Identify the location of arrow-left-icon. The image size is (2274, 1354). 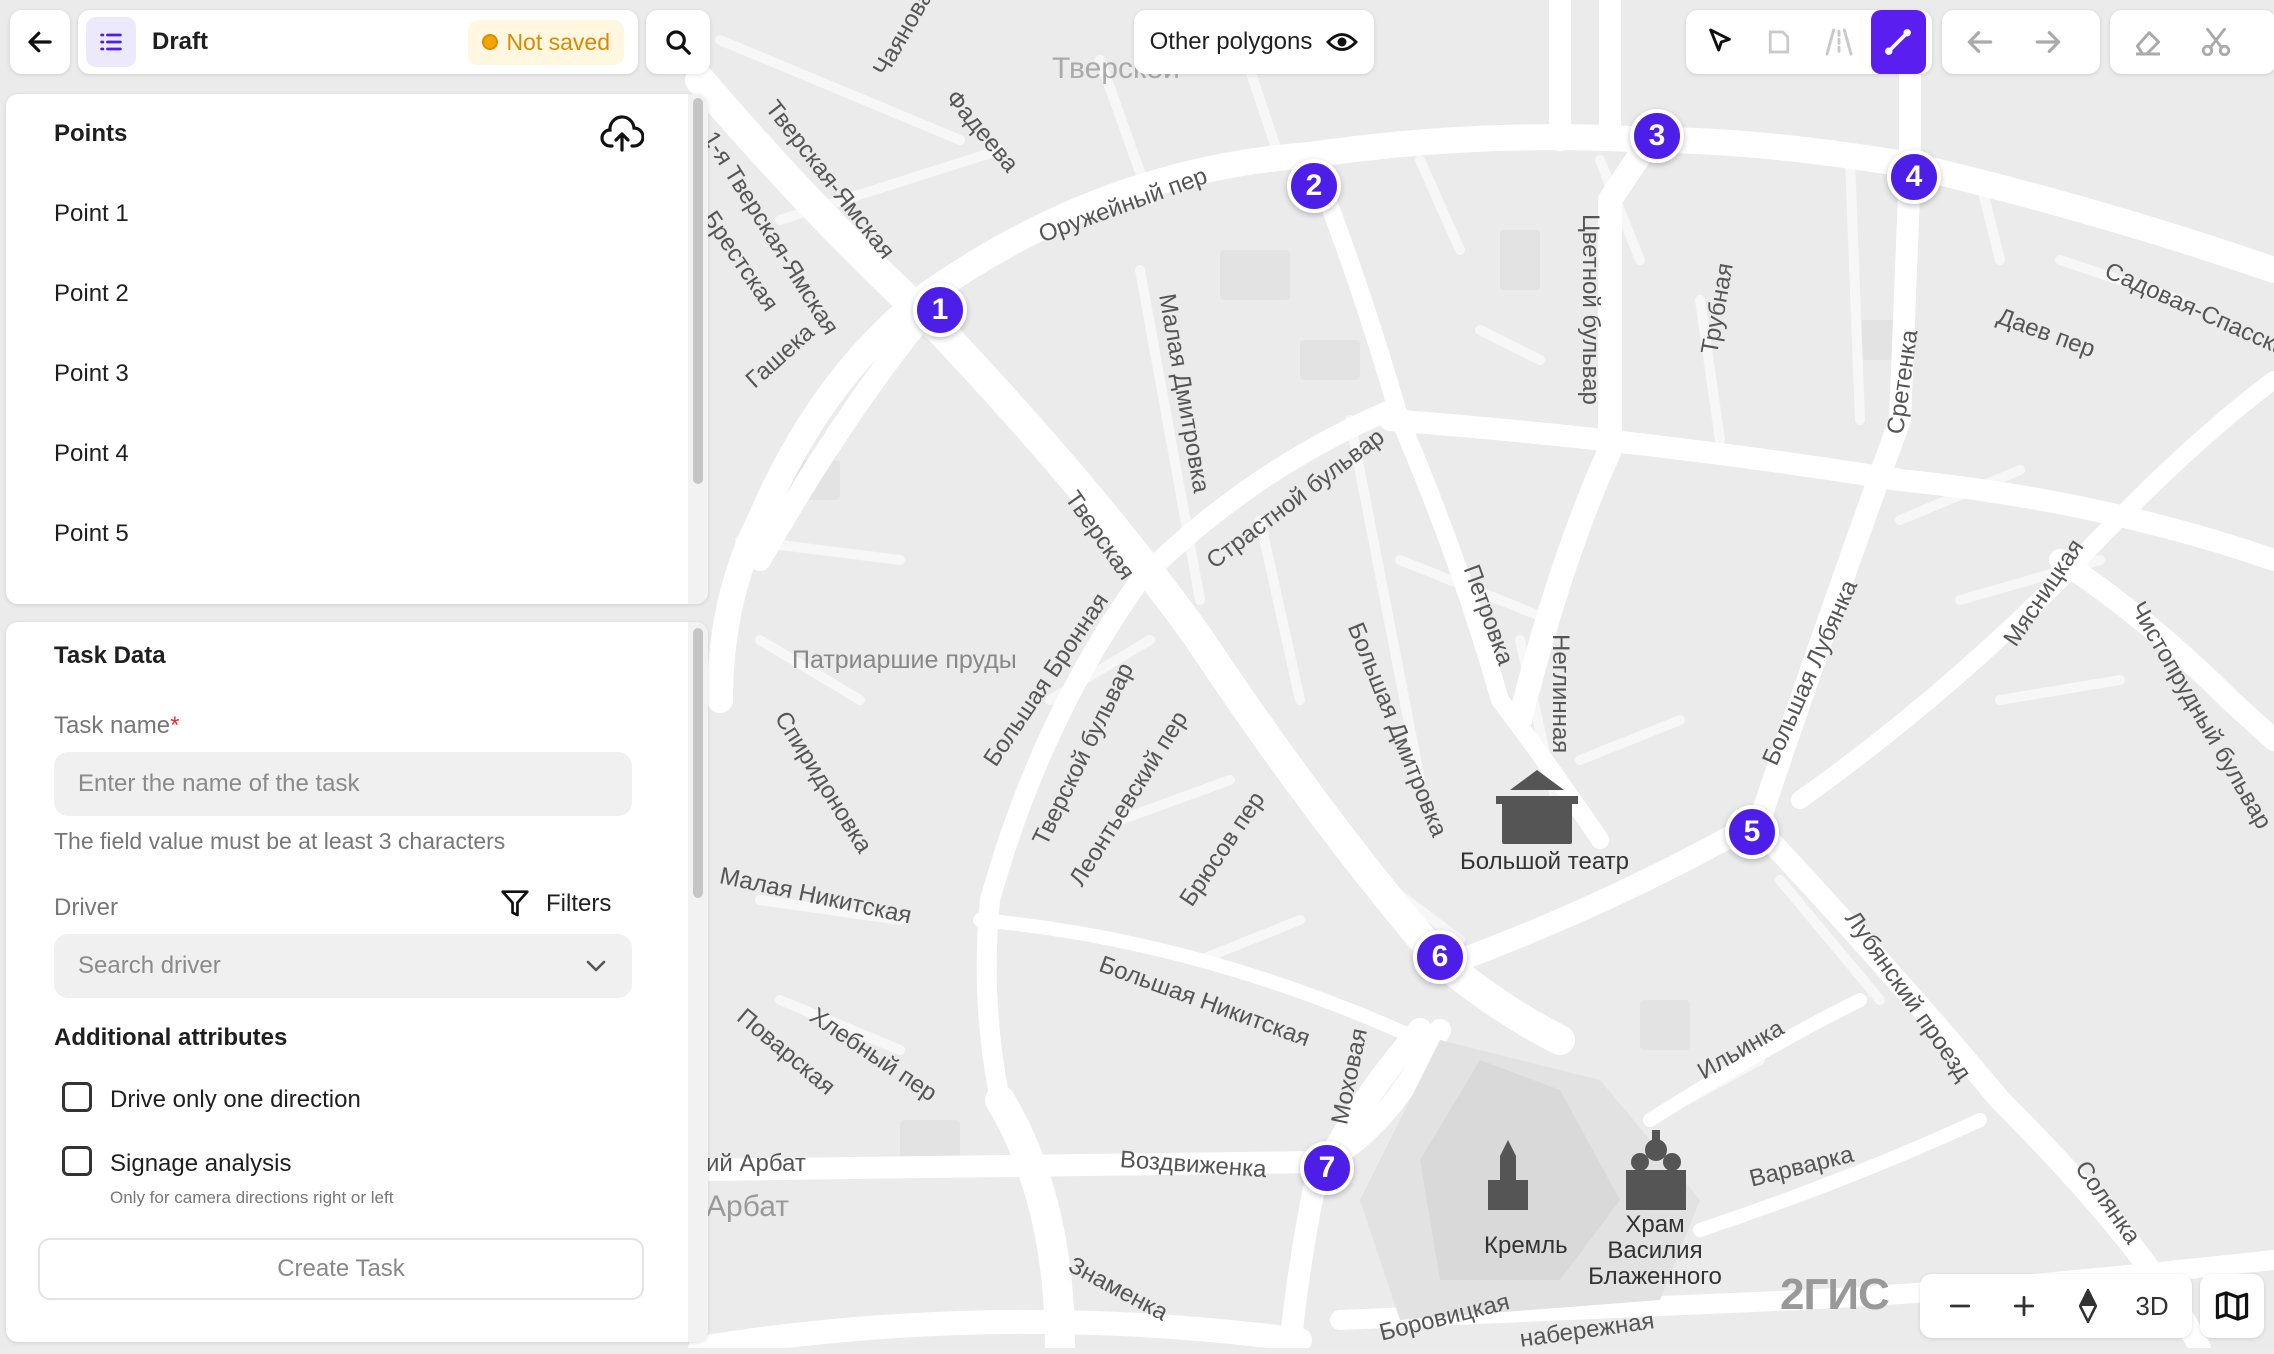
(40, 42).